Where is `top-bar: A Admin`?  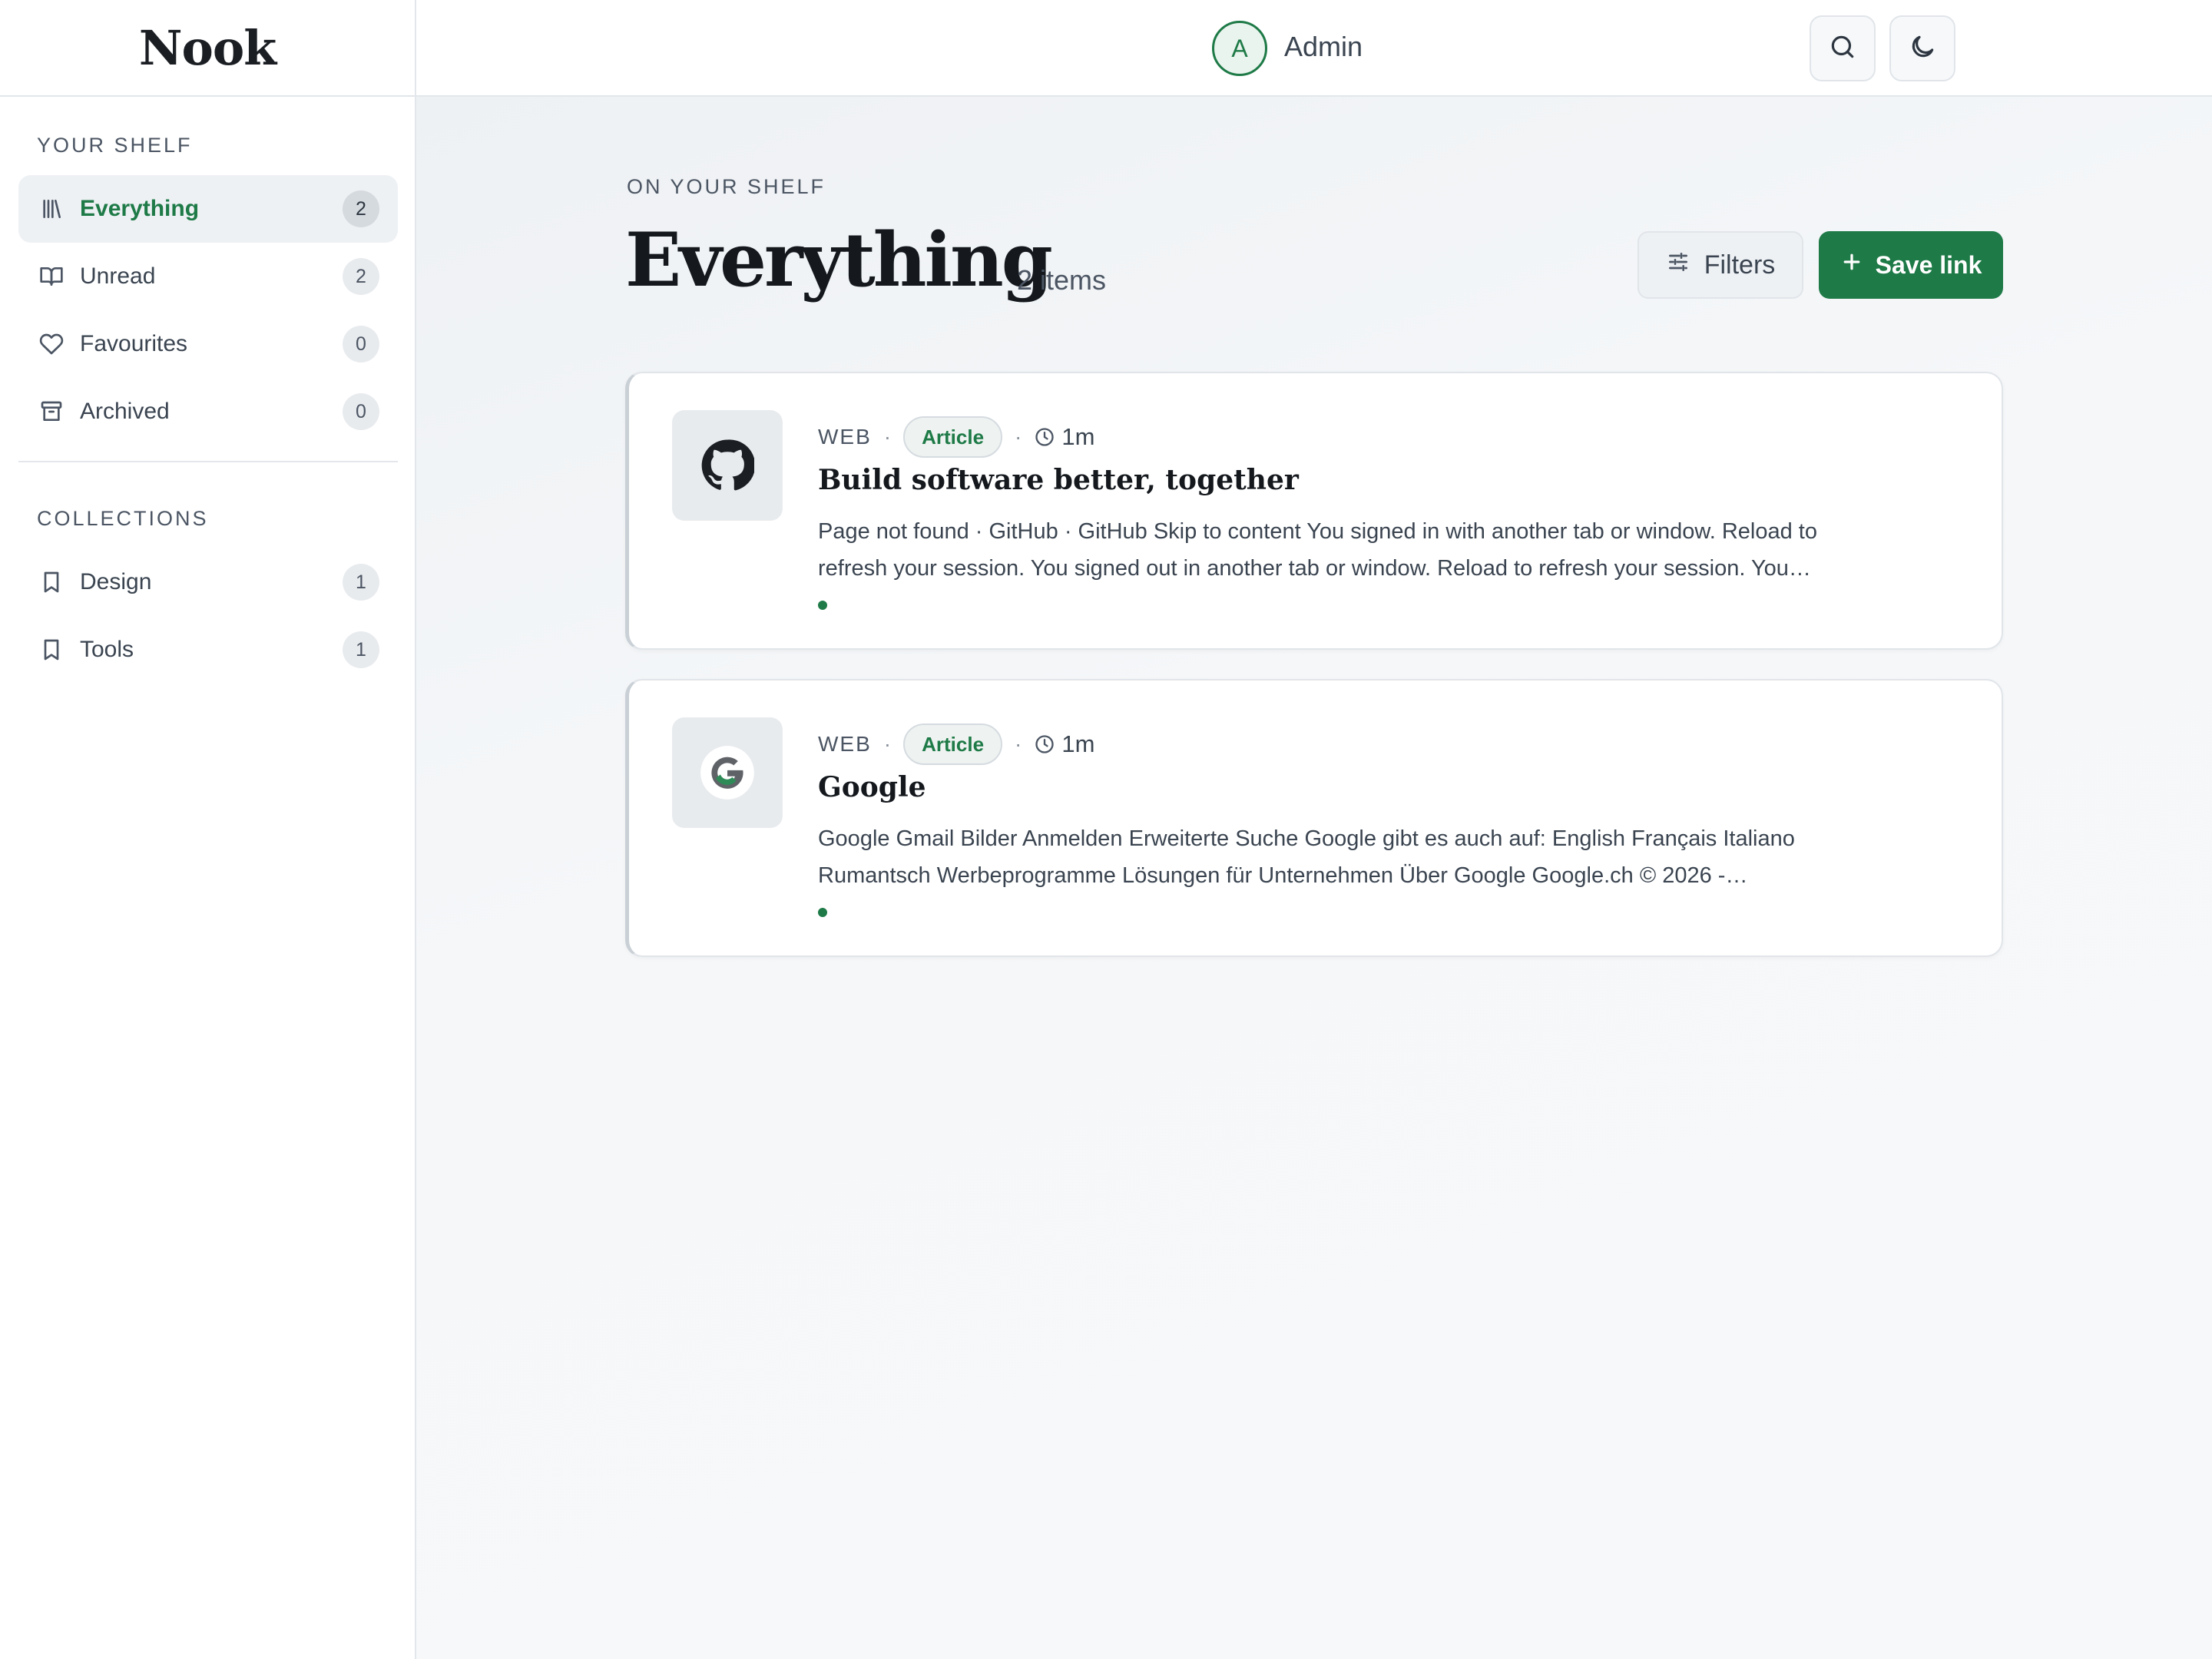 top-bar: A Admin is located at coordinates (1314, 49).